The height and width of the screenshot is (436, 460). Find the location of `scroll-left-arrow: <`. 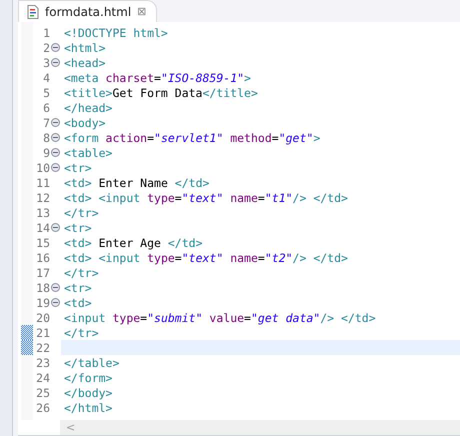

scroll-left-arrow: < is located at coordinates (71, 427).